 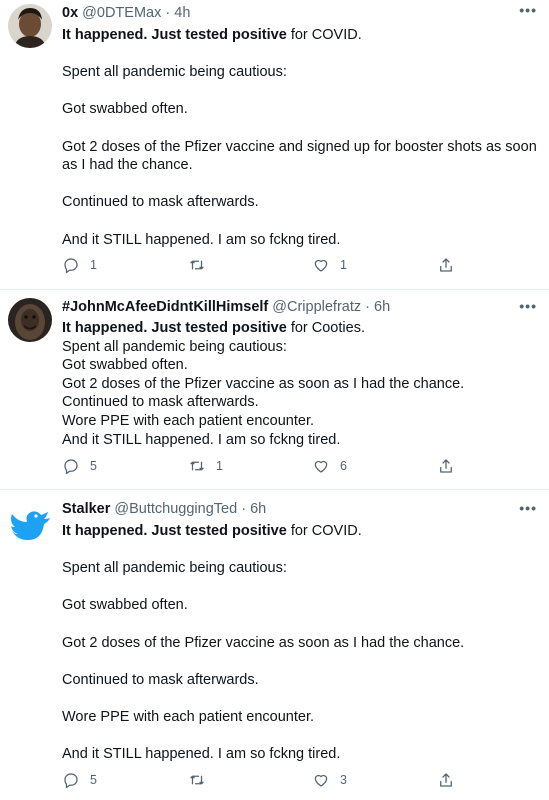 I want to click on user-handle: @ButtchuggingTed, so click(x=175, y=509).